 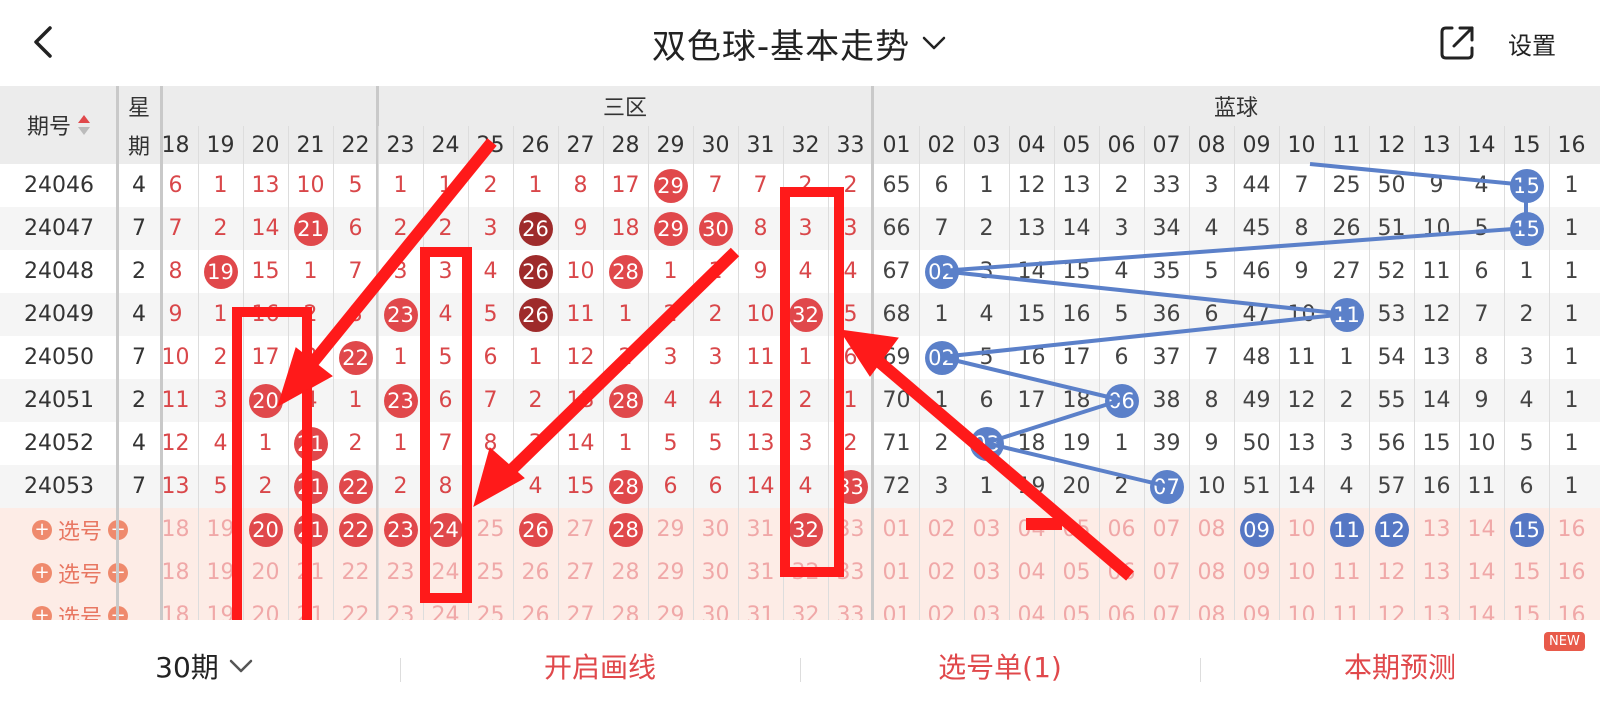 I want to click on period-select: 30期, so click(x=205, y=666).